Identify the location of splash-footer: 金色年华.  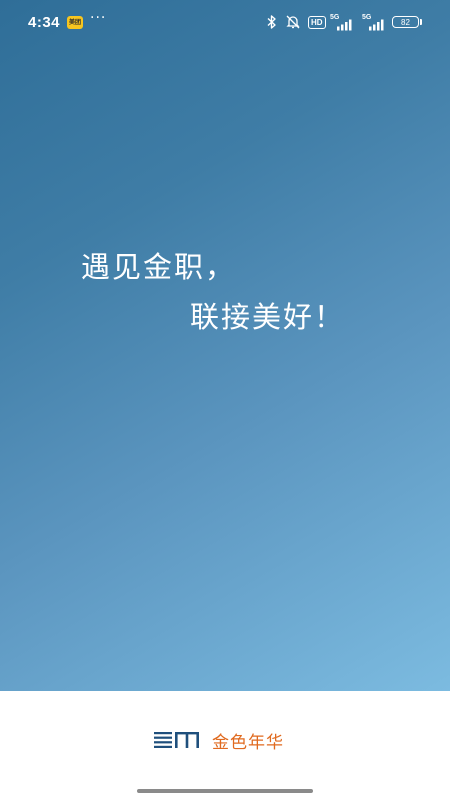
(225, 745).